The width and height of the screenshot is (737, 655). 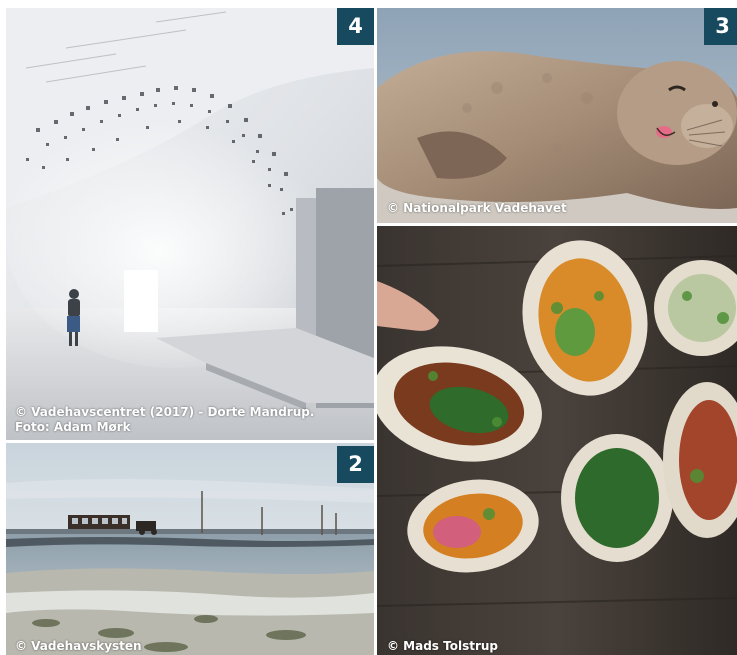 What do you see at coordinates (720, 26) in the screenshot?
I see `tile-number-badge: 3` at bounding box center [720, 26].